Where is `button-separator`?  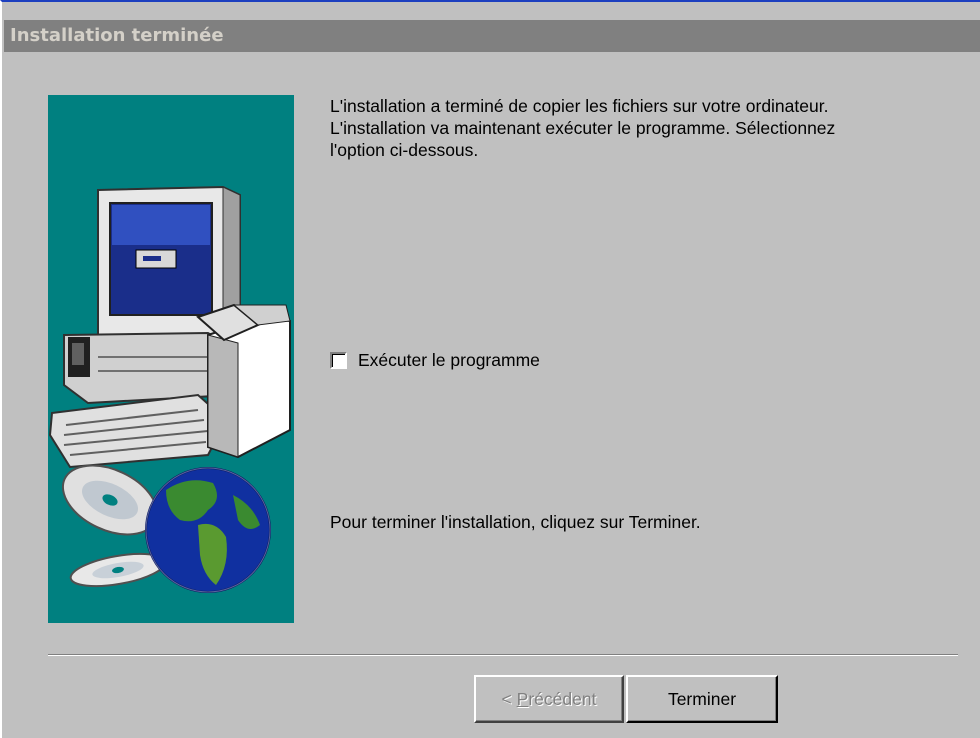 button-separator is located at coordinates (503, 655).